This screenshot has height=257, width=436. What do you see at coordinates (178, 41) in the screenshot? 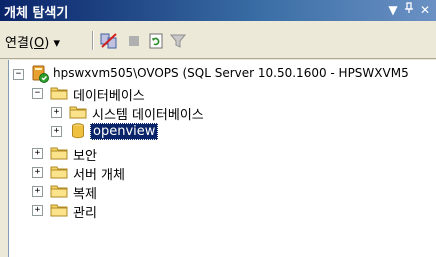
I see `filter-icon` at bounding box center [178, 41].